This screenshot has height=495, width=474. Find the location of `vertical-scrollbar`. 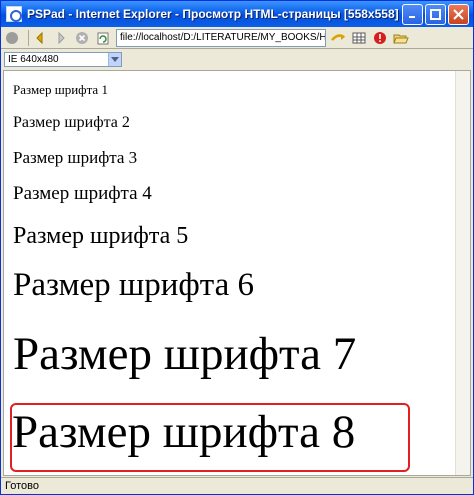

vertical-scrollbar is located at coordinates (462, 273).